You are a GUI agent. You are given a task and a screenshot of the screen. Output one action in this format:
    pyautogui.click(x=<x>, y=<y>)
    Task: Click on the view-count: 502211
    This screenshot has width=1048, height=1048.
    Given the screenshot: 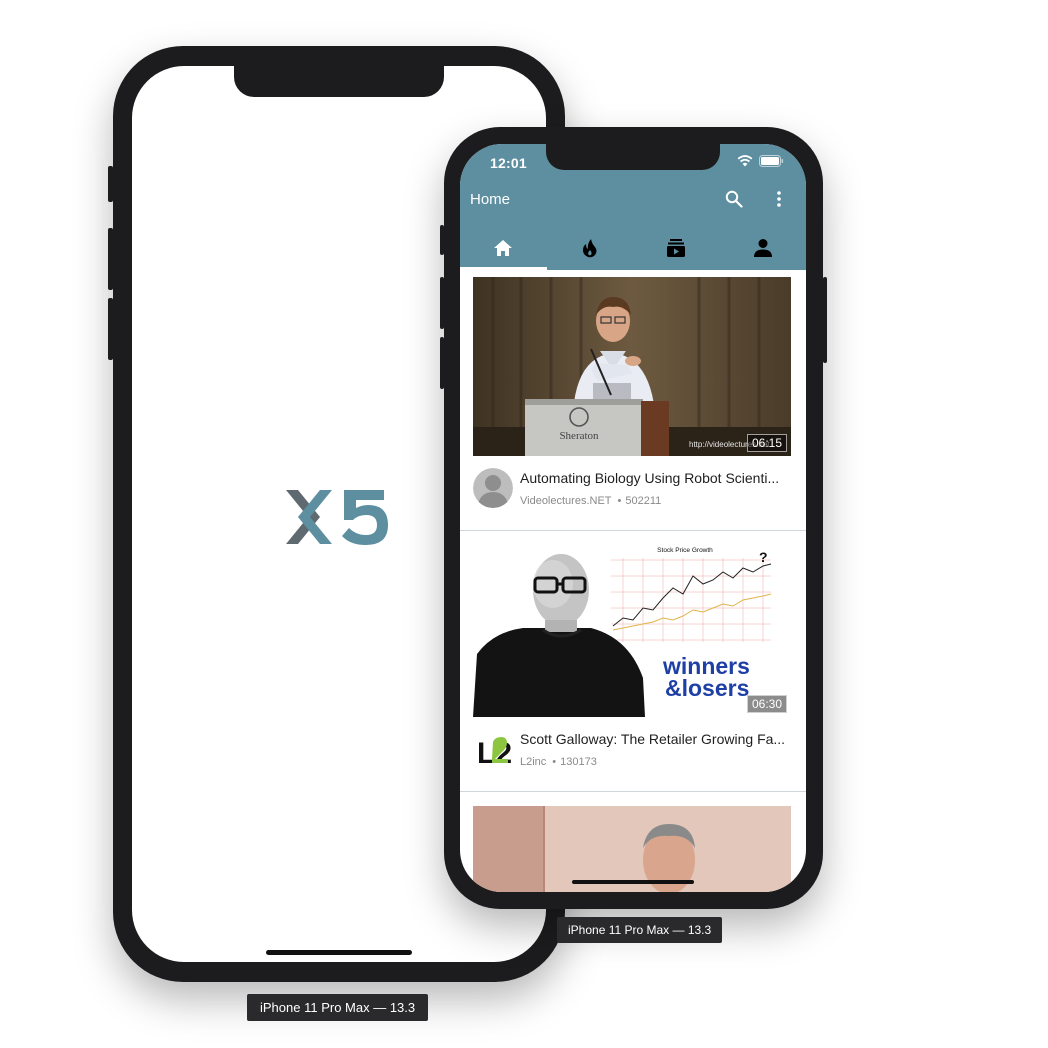 What is the action you would take?
    pyautogui.click(x=643, y=501)
    